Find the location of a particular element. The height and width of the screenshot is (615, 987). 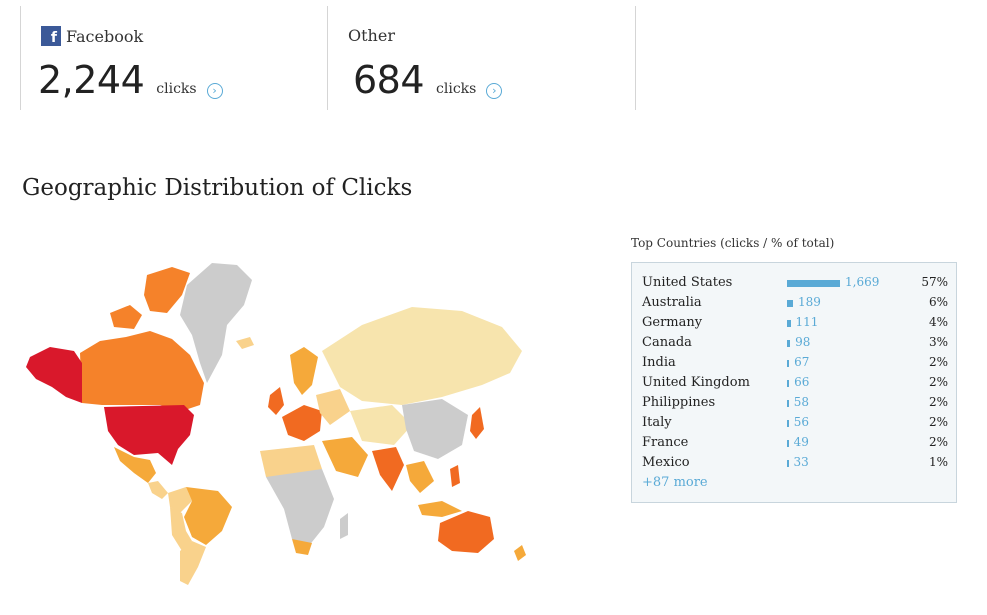

country-name: France is located at coordinates (665, 442).